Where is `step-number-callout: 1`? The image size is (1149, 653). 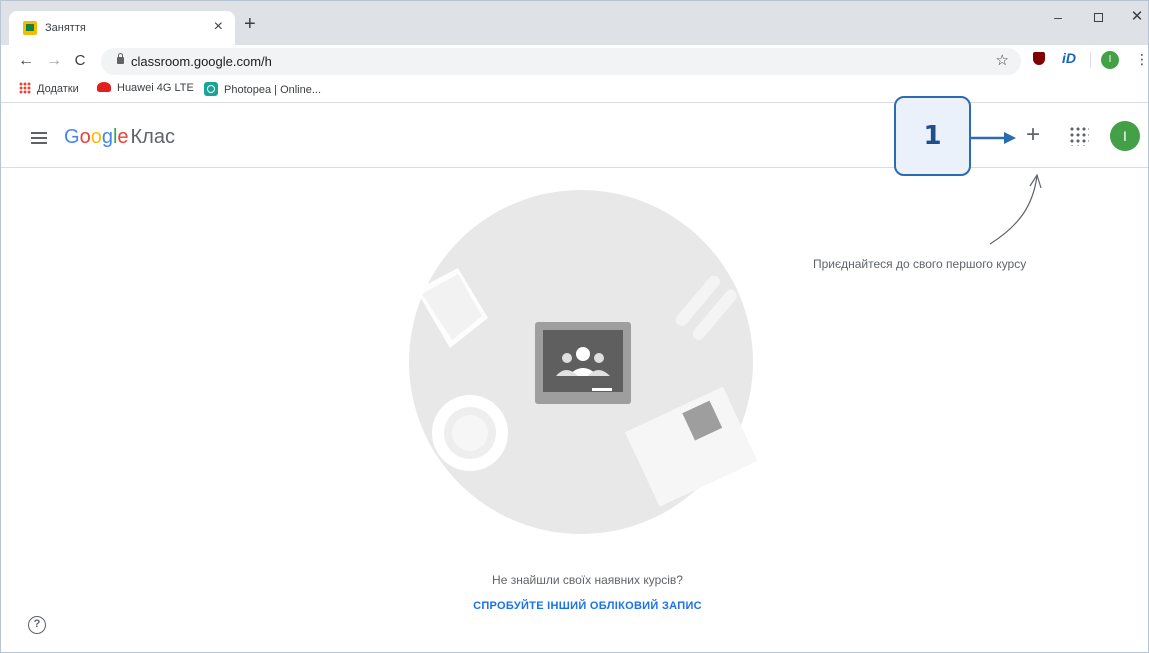
step-number-callout: 1 is located at coordinates (932, 136).